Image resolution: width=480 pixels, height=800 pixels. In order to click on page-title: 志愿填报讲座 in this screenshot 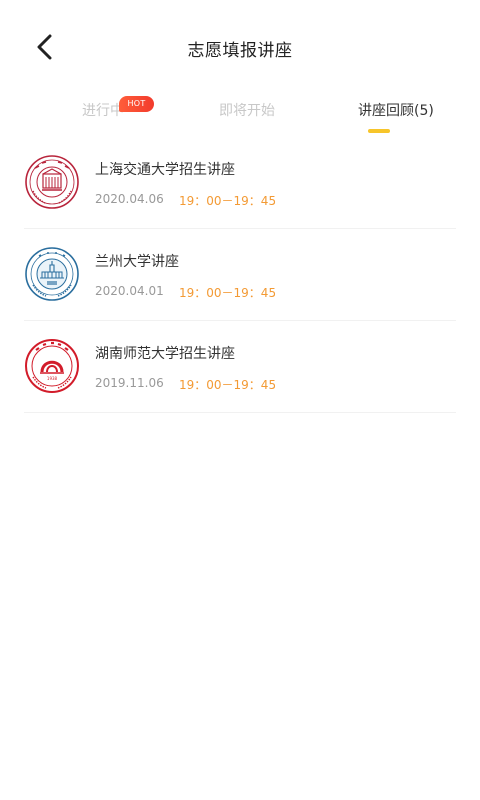, I will do `click(240, 51)`.